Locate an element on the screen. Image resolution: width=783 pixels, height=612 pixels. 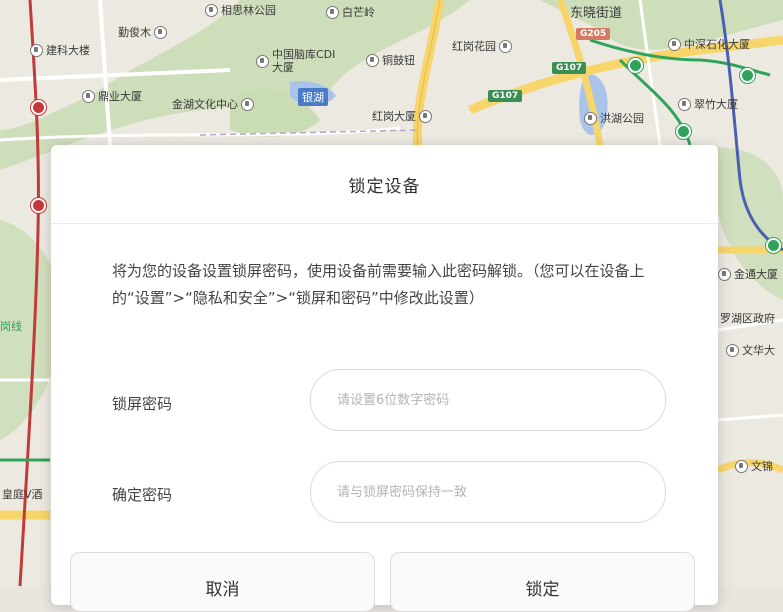
map-poi: 中深石化大厦 is located at coordinates (709, 44).